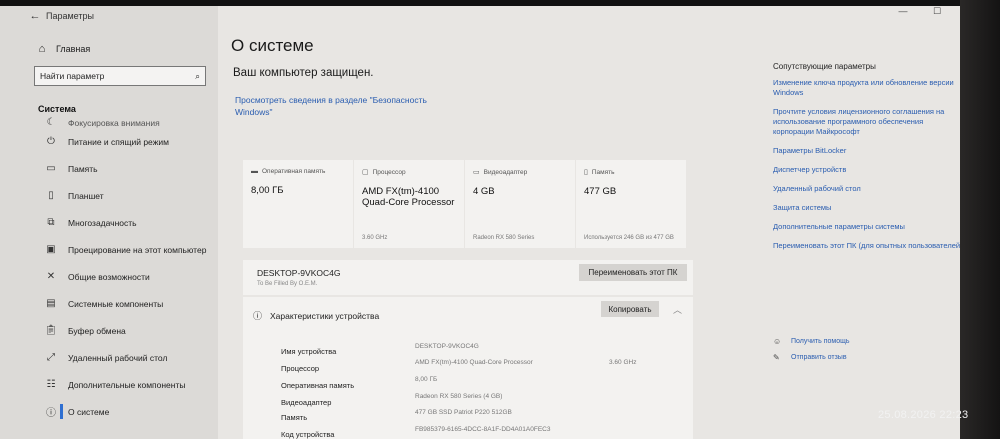 Image resolution: width=1000 pixels, height=439 pixels. I want to click on sidebar-item-label: Системные компоненты, so click(116, 303).